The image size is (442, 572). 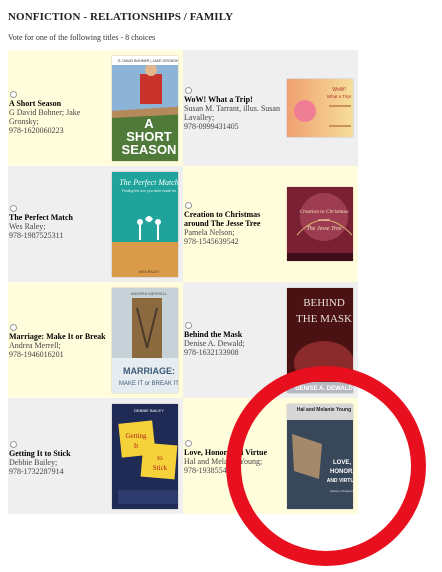 What do you see at coordinates (136, 446) in the screenshot?
I see `svg-text: It` at bounding box center [136, 446].